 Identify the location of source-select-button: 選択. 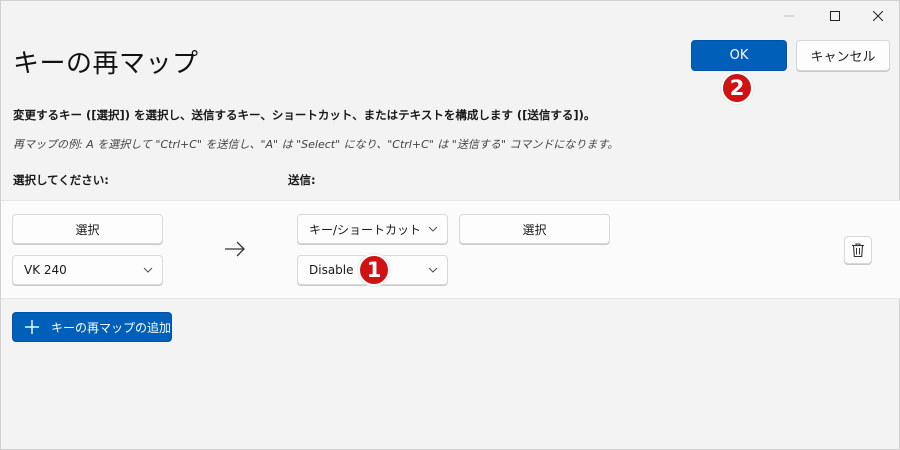
(87, 229).